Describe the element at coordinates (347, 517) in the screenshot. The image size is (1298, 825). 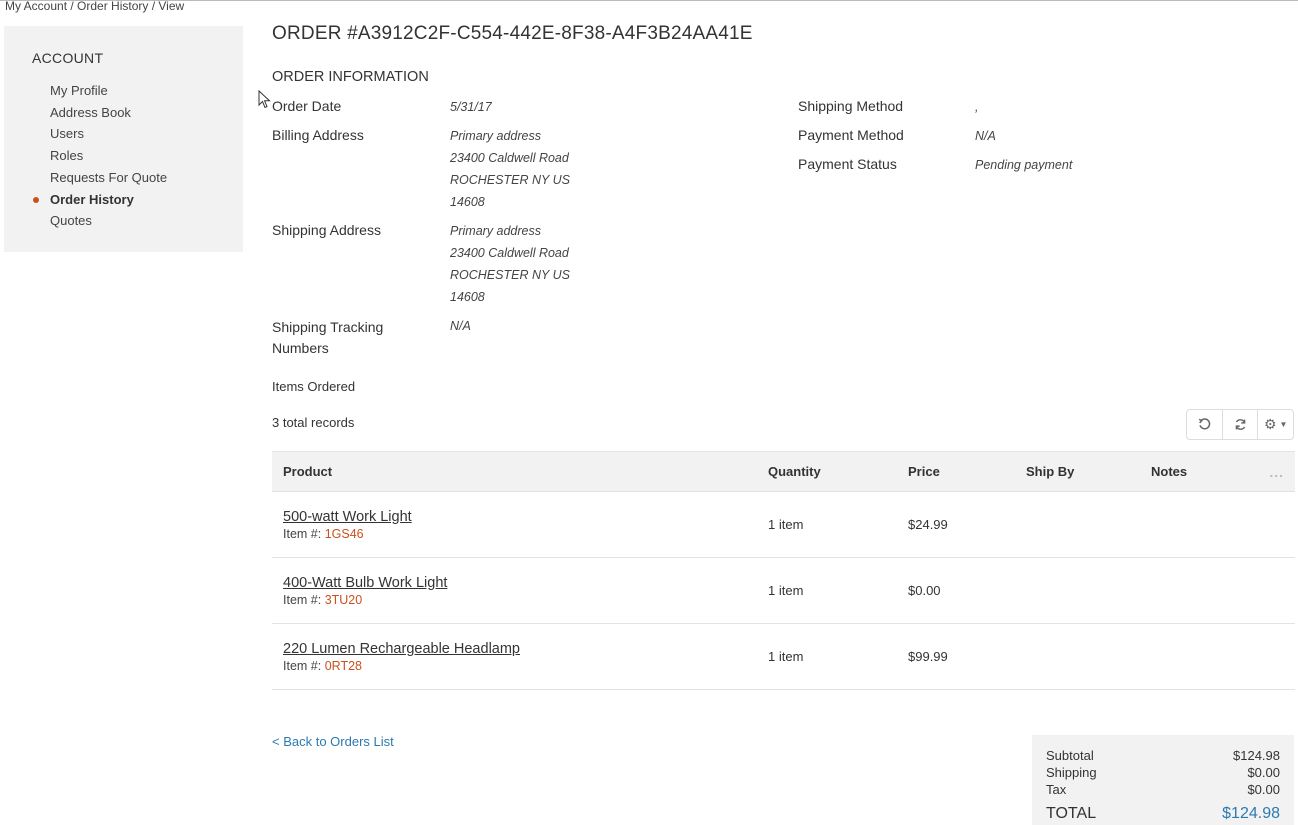
I see `product-link: 500-watt Work Light` at that location.